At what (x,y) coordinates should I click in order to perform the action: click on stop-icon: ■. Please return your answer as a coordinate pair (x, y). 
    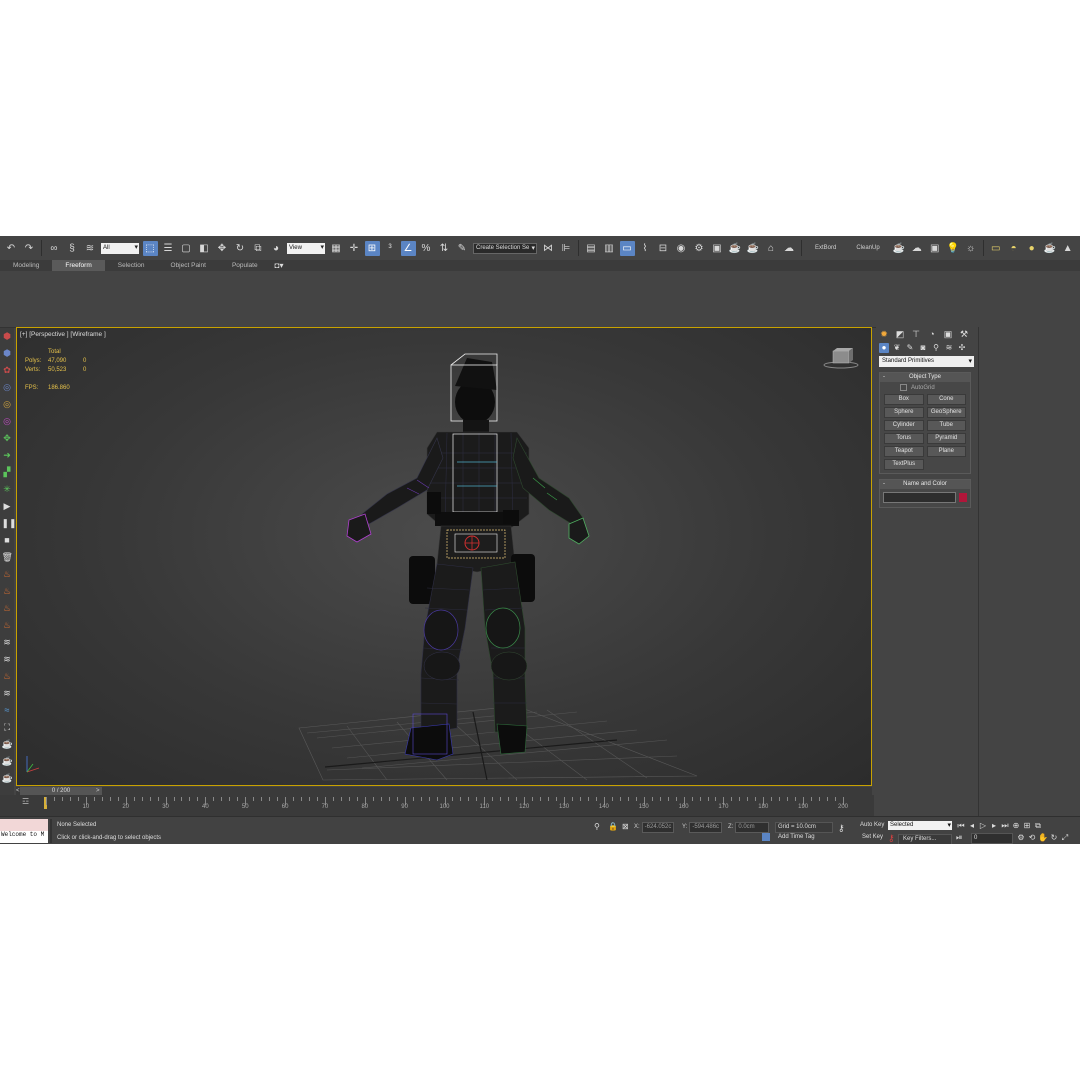
    Looking at the image, I should click on (7, 540).